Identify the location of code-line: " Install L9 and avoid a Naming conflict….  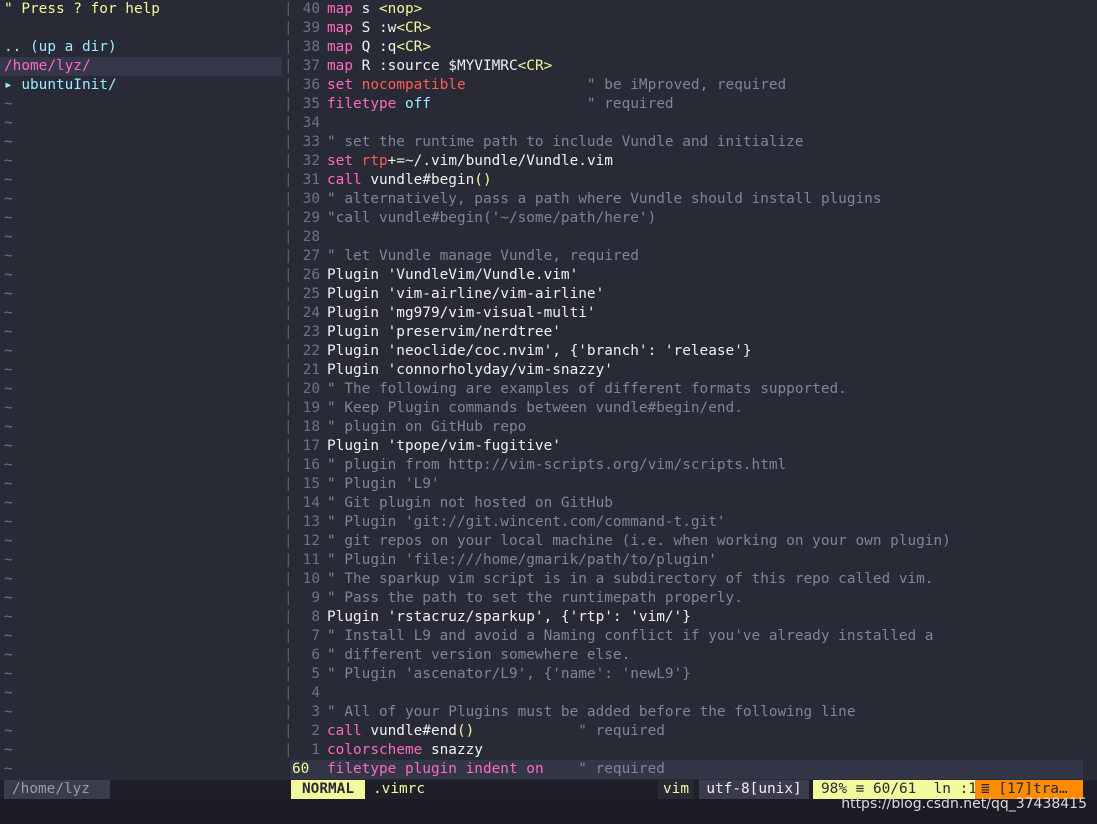
(630, 636).